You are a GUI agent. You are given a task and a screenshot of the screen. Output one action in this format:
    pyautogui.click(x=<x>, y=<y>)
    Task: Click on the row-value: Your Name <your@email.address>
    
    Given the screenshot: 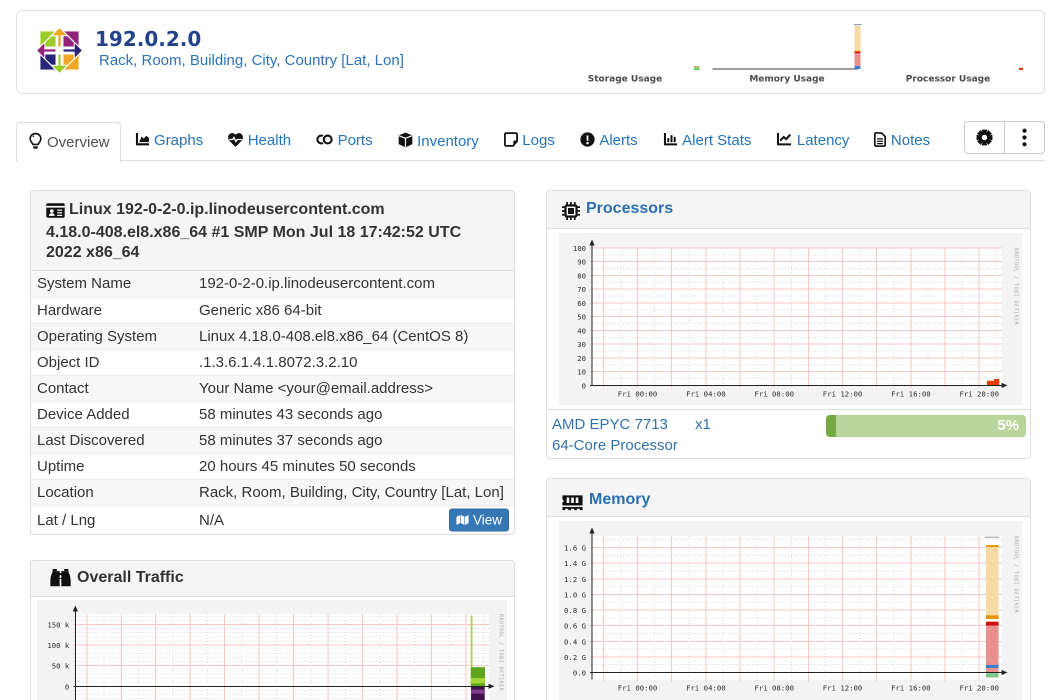 What is the action you would take?
    pyautogui.click(x=356, y=387)
    